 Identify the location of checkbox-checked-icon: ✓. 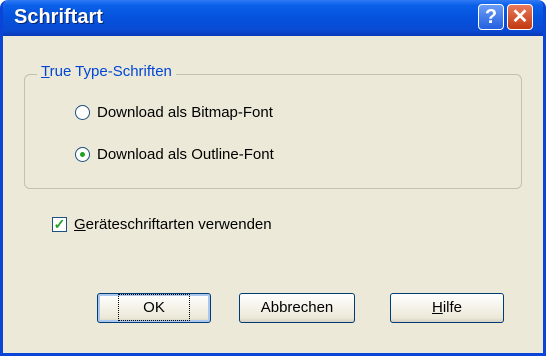
(59, 224).